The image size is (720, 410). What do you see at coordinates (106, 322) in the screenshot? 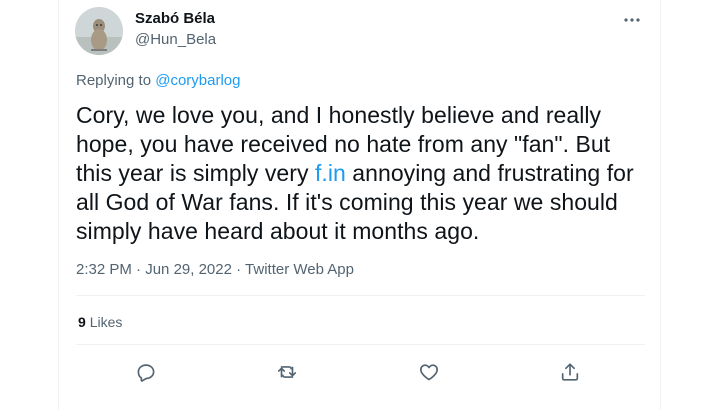
I see `likes-label: Likes` at bounding box center [106, 322].